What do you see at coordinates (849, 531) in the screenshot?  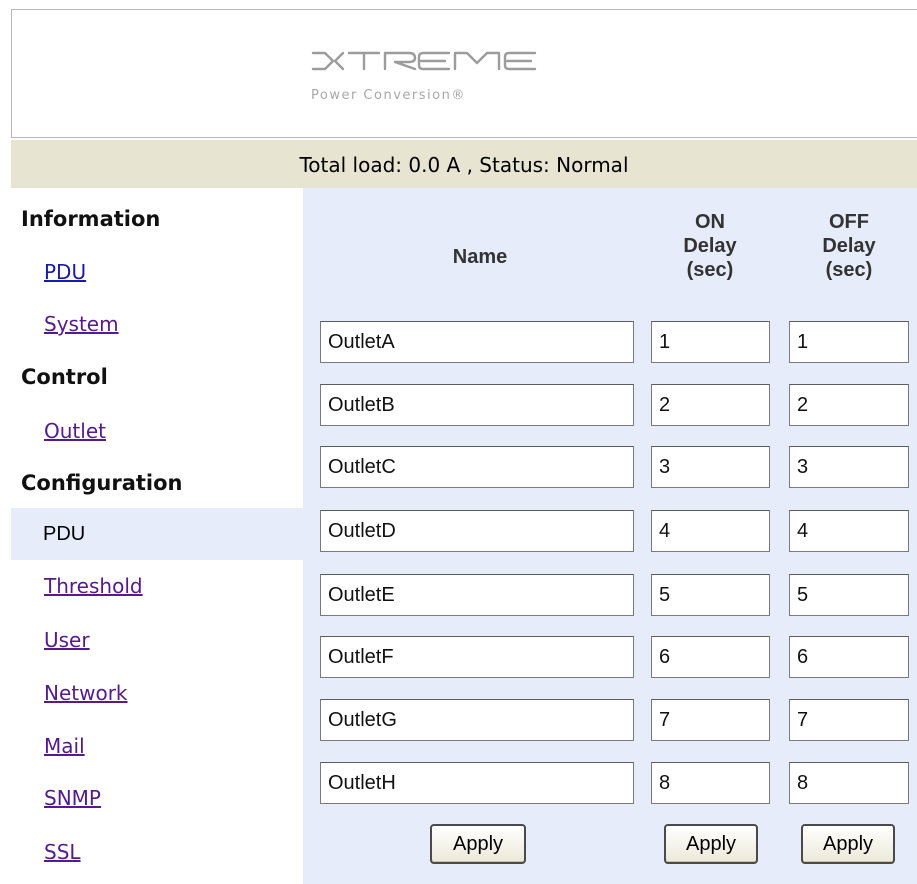 I see `off-delay-input: 4` at bounding box center [849, 531].